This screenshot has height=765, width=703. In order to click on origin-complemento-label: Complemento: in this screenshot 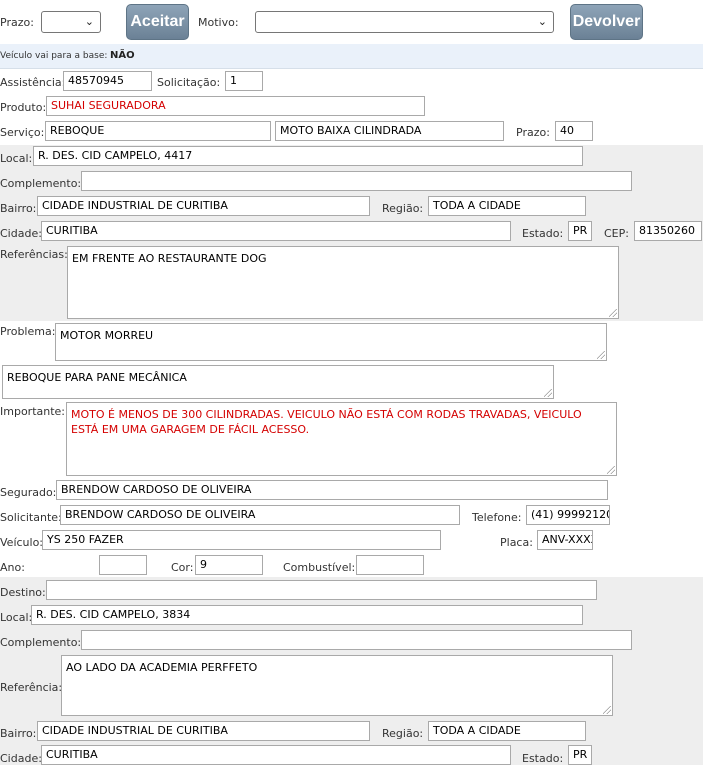, I will do `click(41, 183)`.